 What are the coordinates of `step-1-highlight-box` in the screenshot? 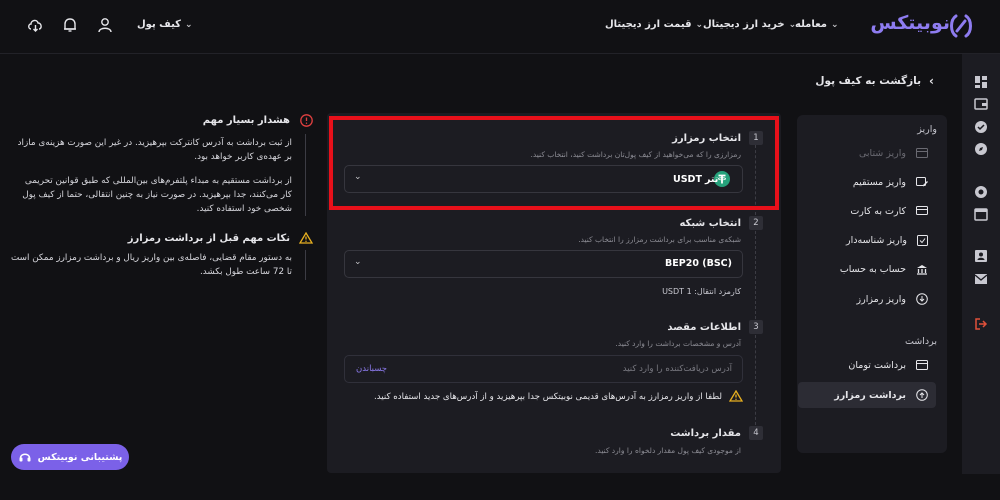 It's located at (554, 163).